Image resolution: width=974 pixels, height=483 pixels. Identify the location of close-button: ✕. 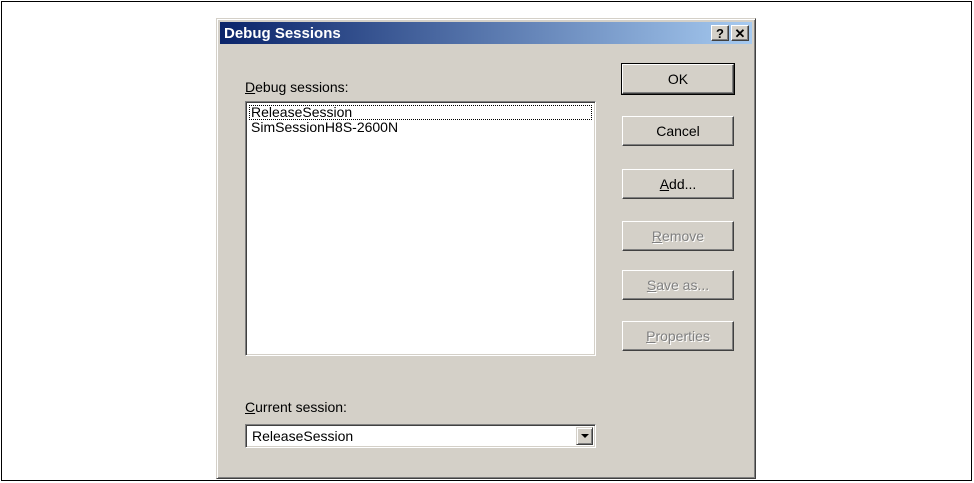
(740, 33).